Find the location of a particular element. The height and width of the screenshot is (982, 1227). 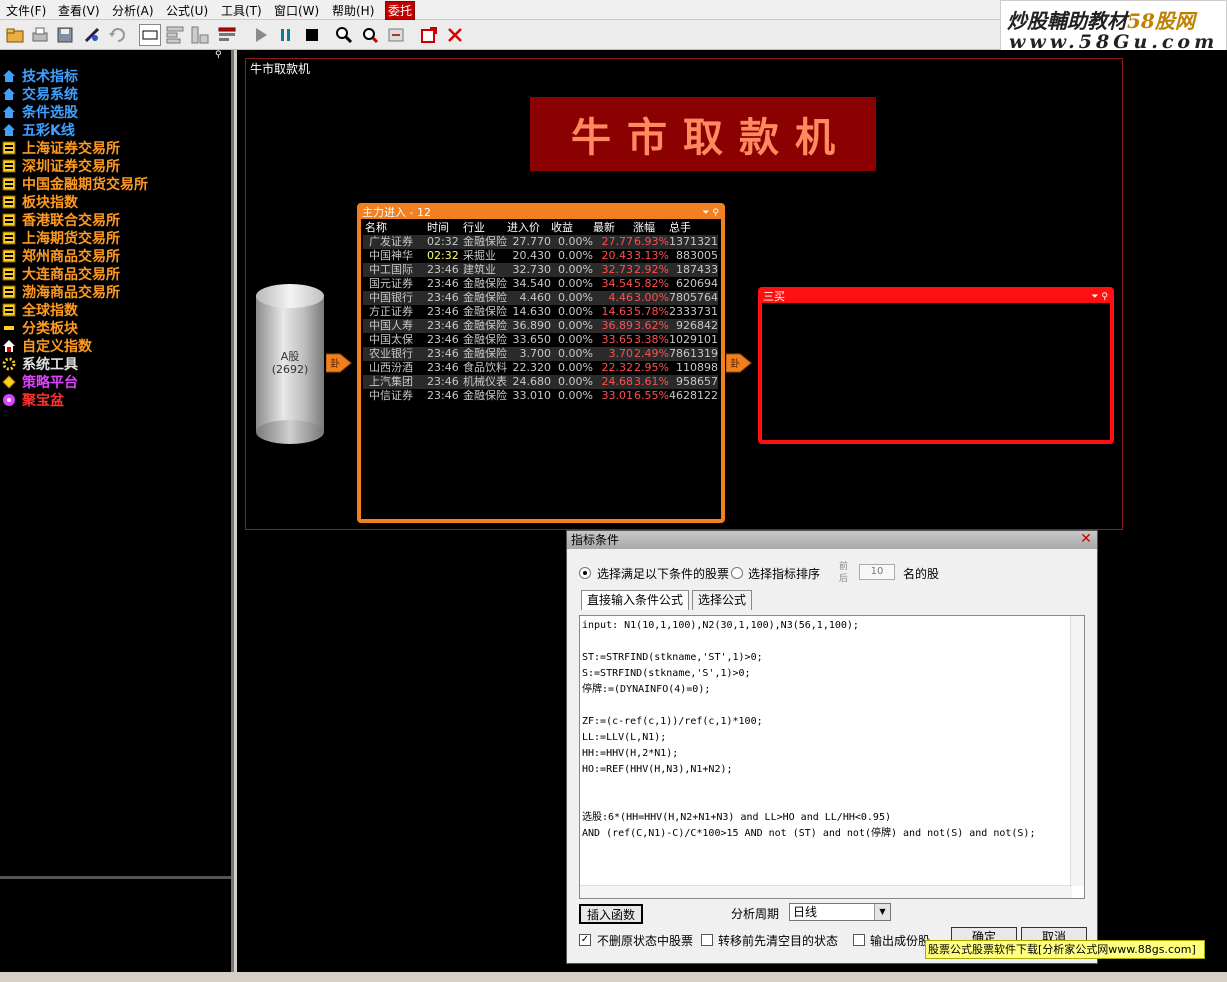

close-icon is located at coordinates (455, 35).